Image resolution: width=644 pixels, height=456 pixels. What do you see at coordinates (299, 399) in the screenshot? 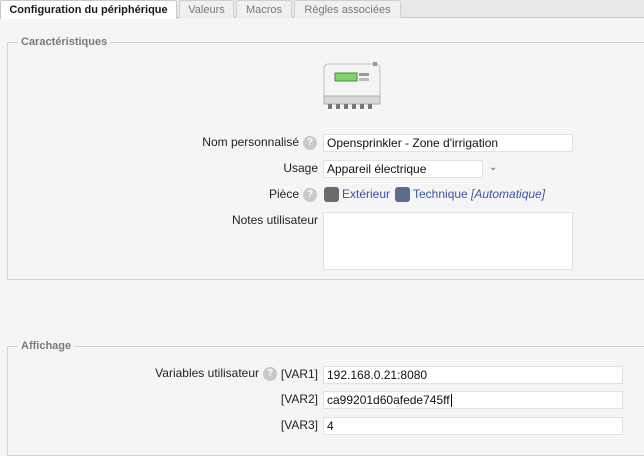
I see `var2-label: [VAR2]` at bounding box center [299, 399].